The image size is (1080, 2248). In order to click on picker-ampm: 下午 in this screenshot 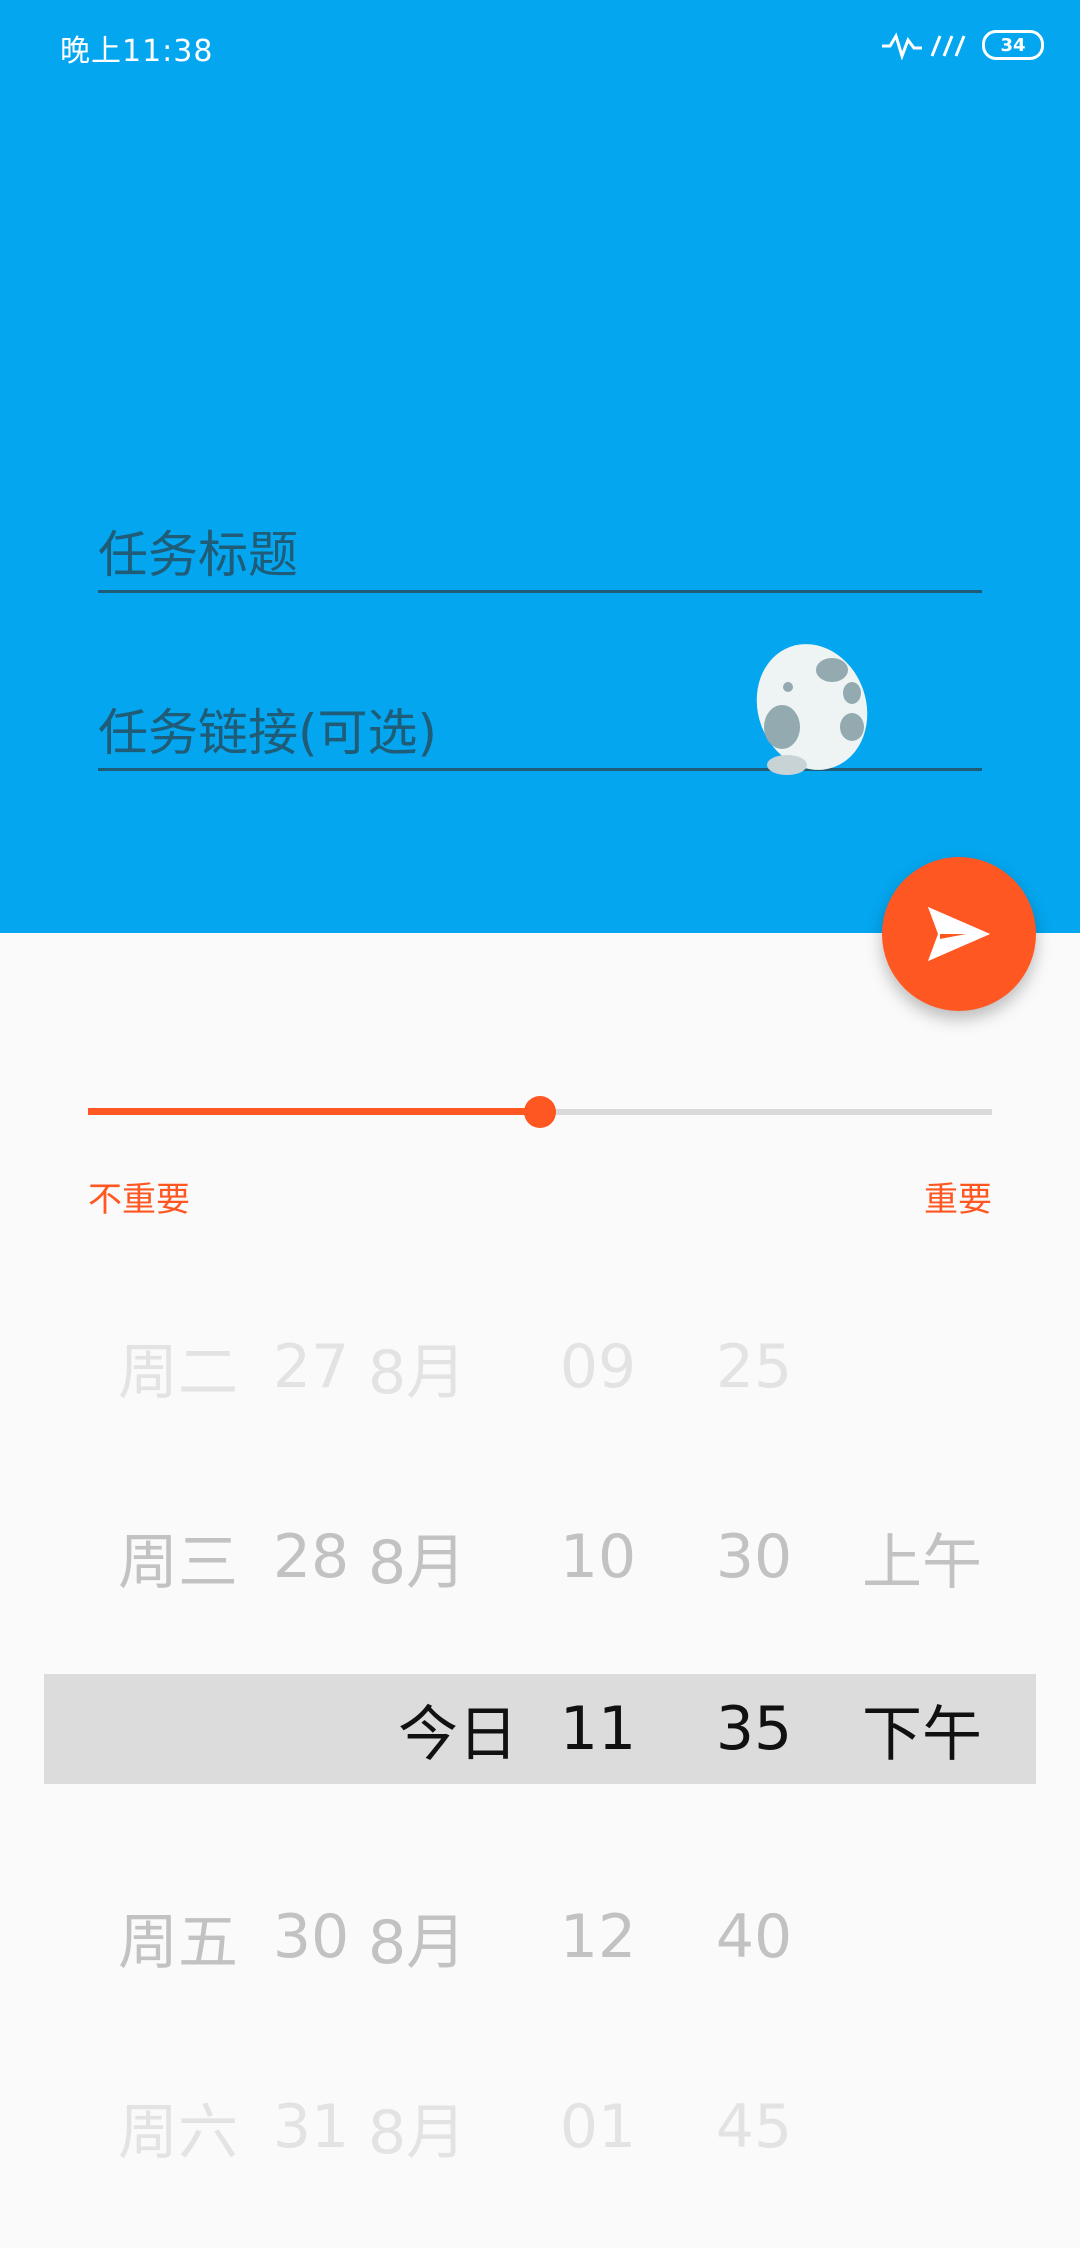, I will do `click(937, 1729)`.